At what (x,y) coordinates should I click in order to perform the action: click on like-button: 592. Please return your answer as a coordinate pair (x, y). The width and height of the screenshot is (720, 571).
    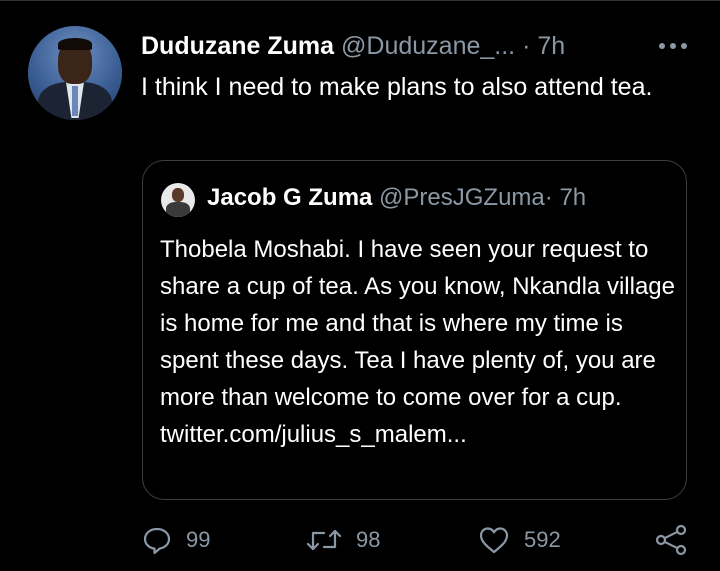
    Looking at the image, I should click on (519, 540).